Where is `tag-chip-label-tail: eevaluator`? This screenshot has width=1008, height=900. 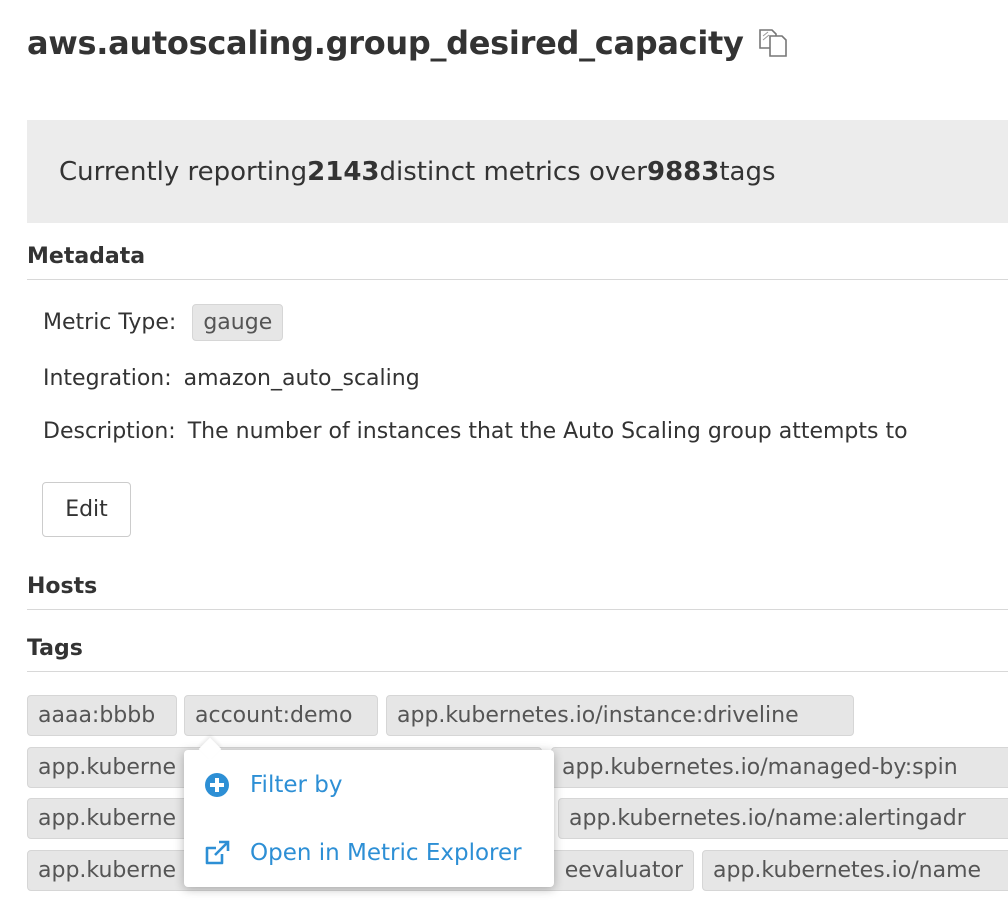 tag-chip-label-tail: eevaluator is located at coordinates (623, 870).